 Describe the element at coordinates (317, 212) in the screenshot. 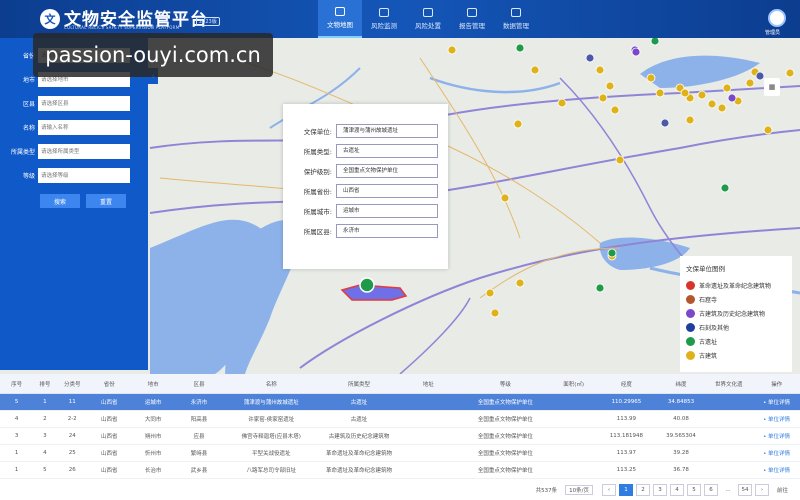

I see `popup-label: 所属城市:` at that location.